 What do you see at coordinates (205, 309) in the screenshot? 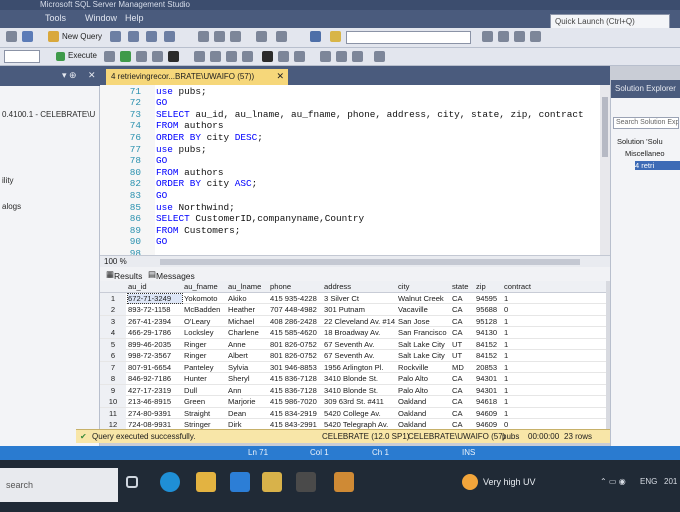
I see `grid-cell: McBadden` at bounding box center [205, 309].